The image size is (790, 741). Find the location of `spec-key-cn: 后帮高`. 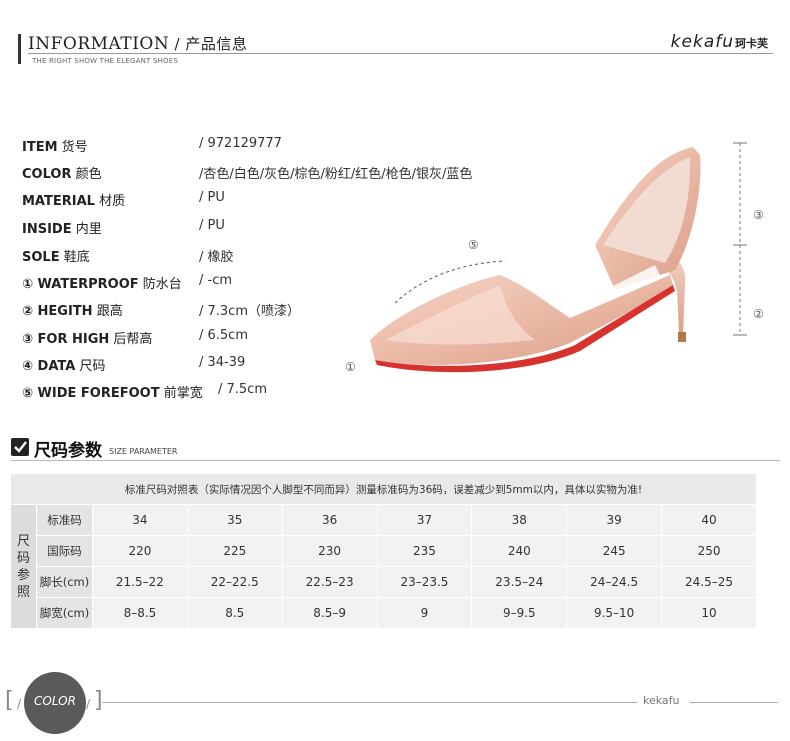

spec-key-cn: 后帮高 is located at coordinates (131, 339).